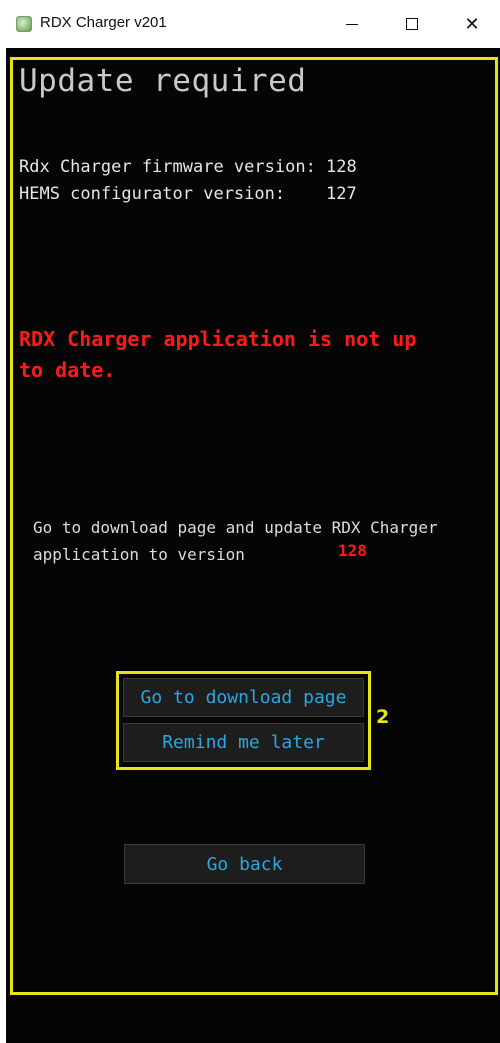 The height and width of the screenshot is (1043, 500). Describe the element at coordinates (352, 550) in the screenshot. I see `target-version: 128` at that location.